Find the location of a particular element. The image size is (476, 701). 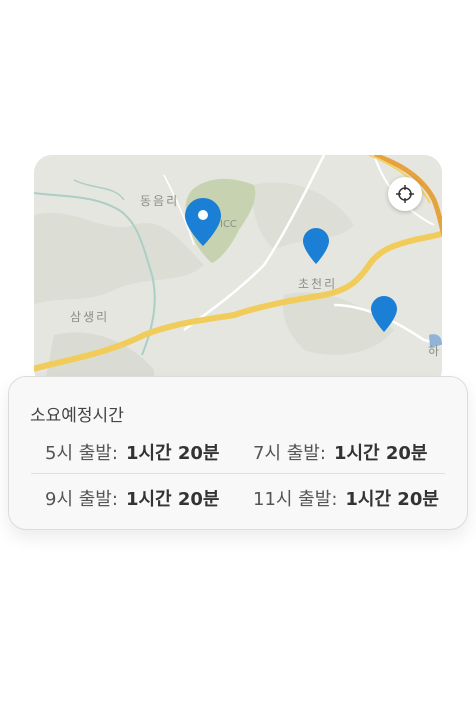

map-label-icc: ICC is located at coordinates (228, 224).